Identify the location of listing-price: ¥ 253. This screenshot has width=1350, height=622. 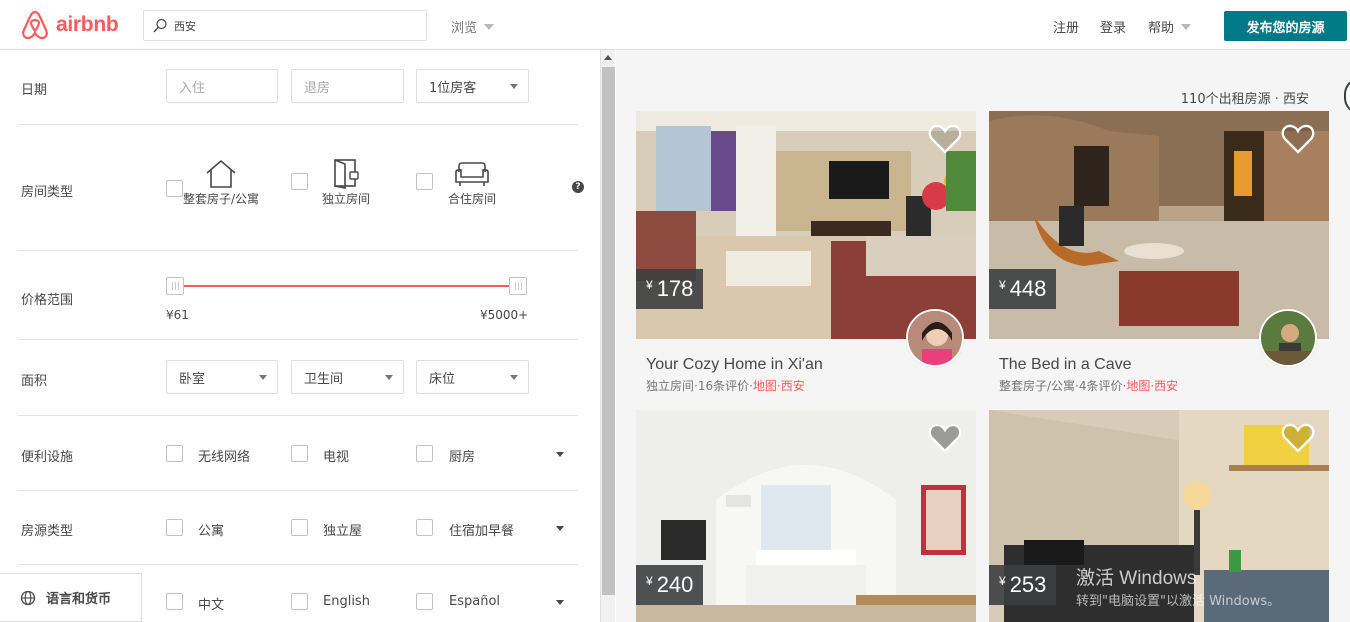
(1023, 585).